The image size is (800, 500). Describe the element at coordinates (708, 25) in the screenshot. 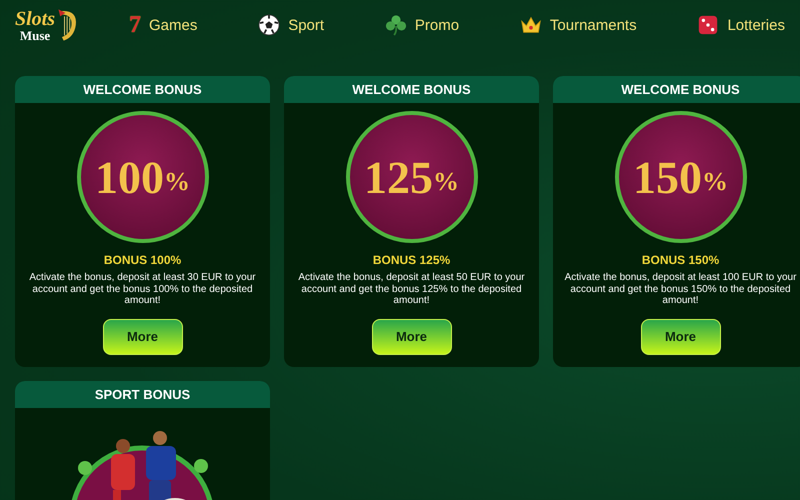

I see `dice-icon` at that location.